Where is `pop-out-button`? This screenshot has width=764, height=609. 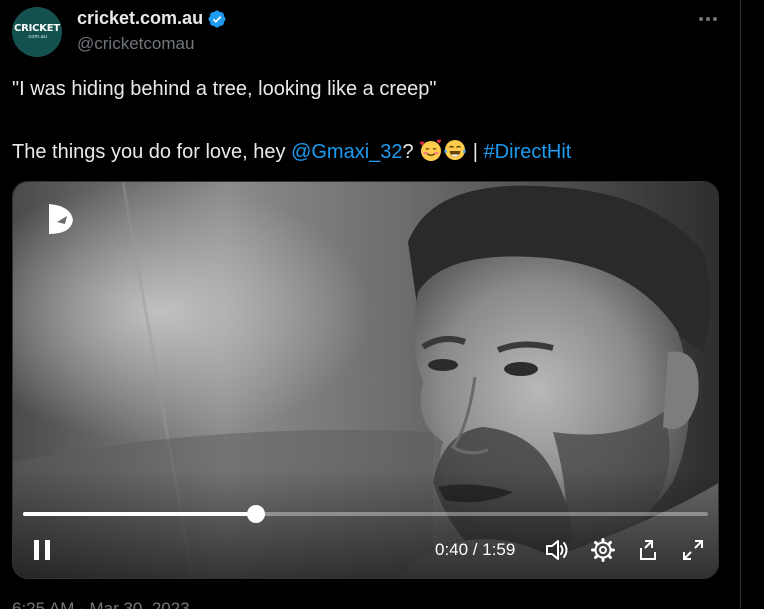 pop-out-button is located at coordinates (649, 550).